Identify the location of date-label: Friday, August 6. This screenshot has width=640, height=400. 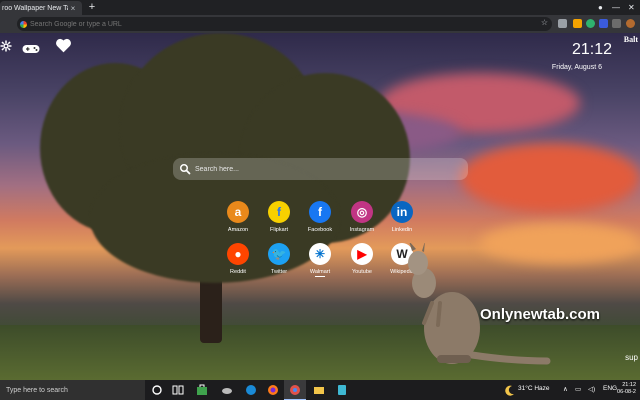
(576, 67).